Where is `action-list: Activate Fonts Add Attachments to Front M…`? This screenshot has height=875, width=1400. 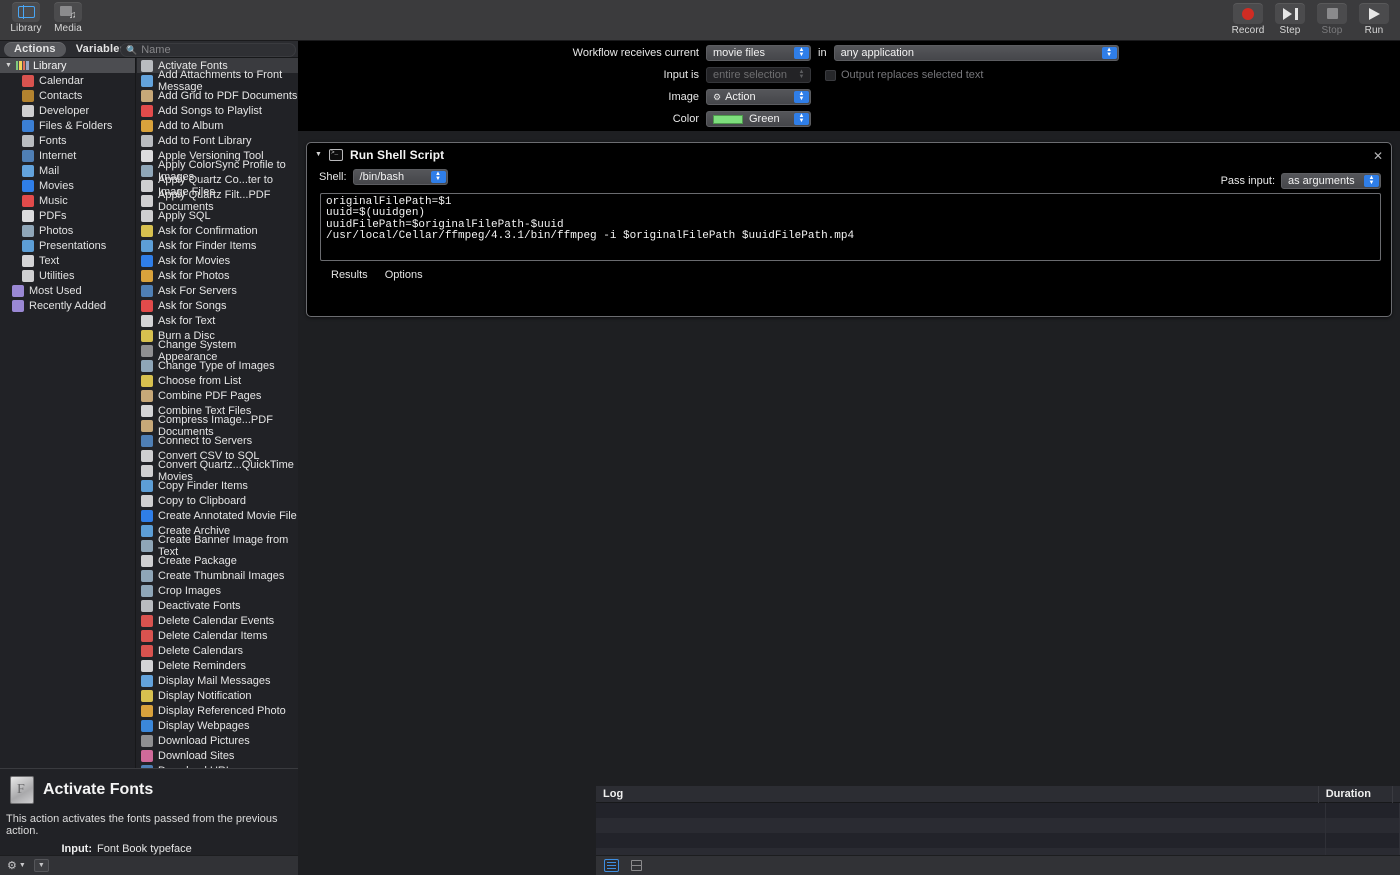 action-list: Activate Fonts Add Attachments to Front M… is located at coordinates (217, 413).